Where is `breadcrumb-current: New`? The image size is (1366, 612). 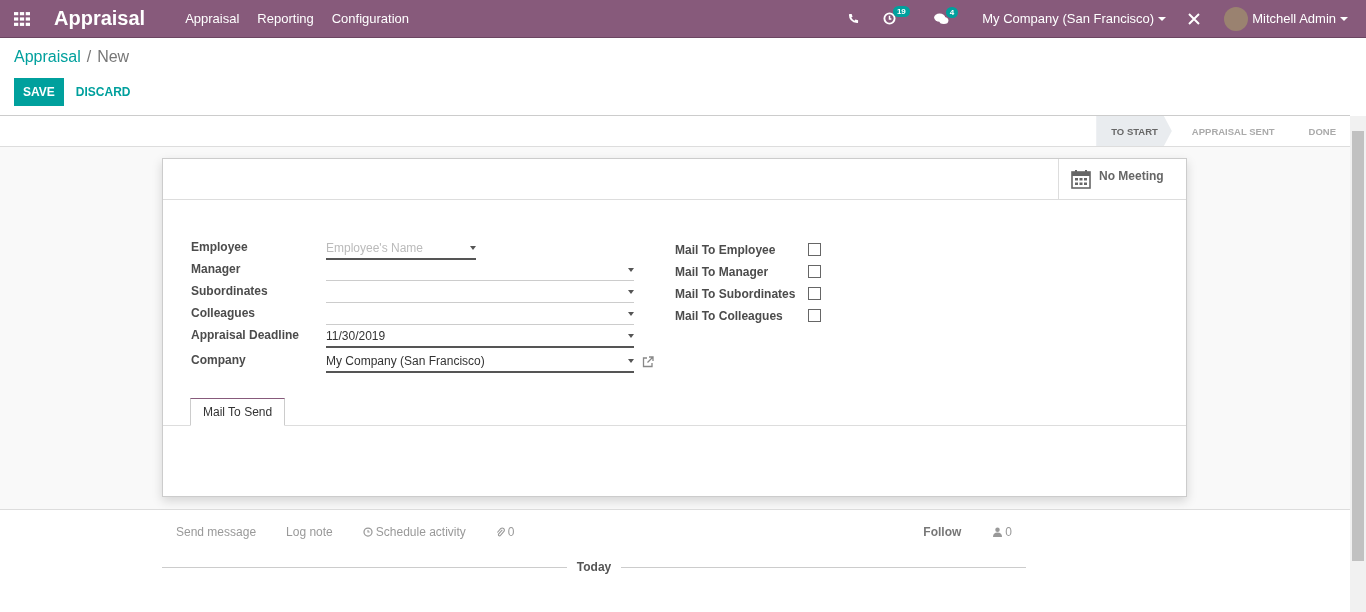
breadcrumb-current: New is located at coordinates (113, 57).